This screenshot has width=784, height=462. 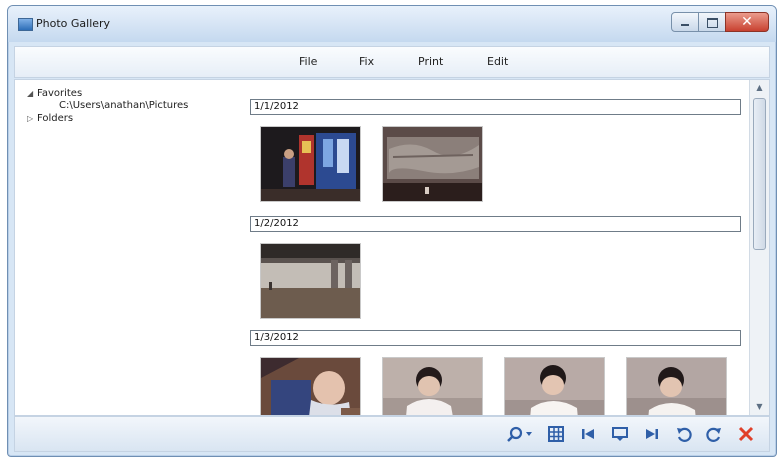 What do you see at coordinates (55, 118) in the screenshot?
I see `tree-item-folders-label: Folders` at bounding box center [55, 118].